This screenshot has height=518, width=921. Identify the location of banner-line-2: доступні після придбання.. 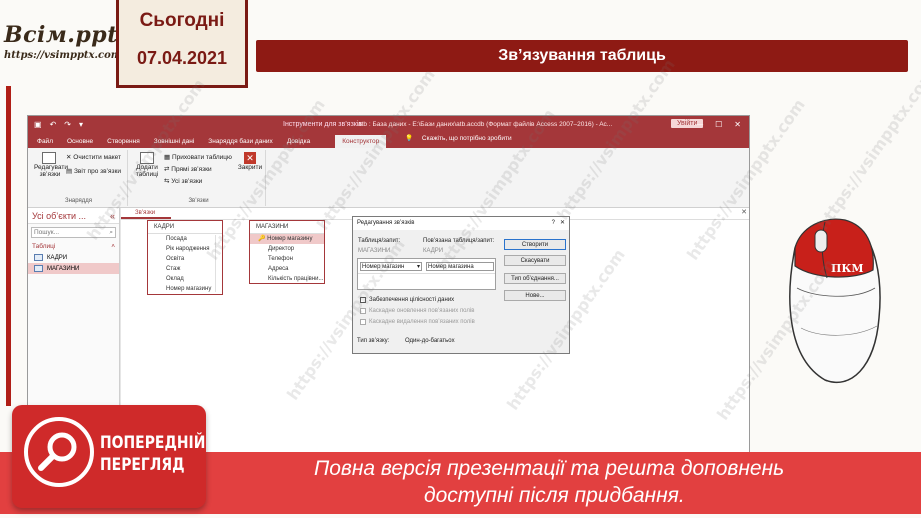
(554, 495).